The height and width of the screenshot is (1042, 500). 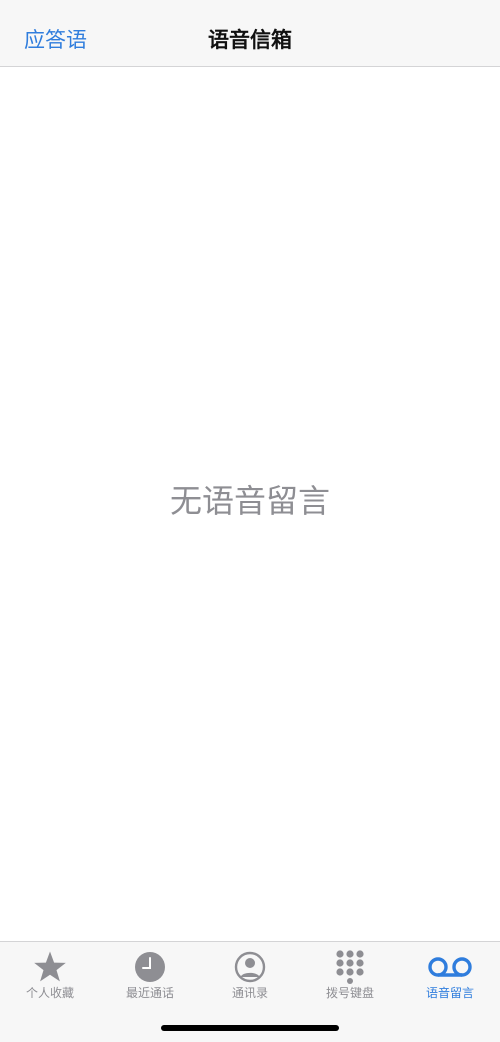 What do you see at coordinates (450, 967) in the screenshot?
I see `voicemail-icon` at bounding box center [450, 967].